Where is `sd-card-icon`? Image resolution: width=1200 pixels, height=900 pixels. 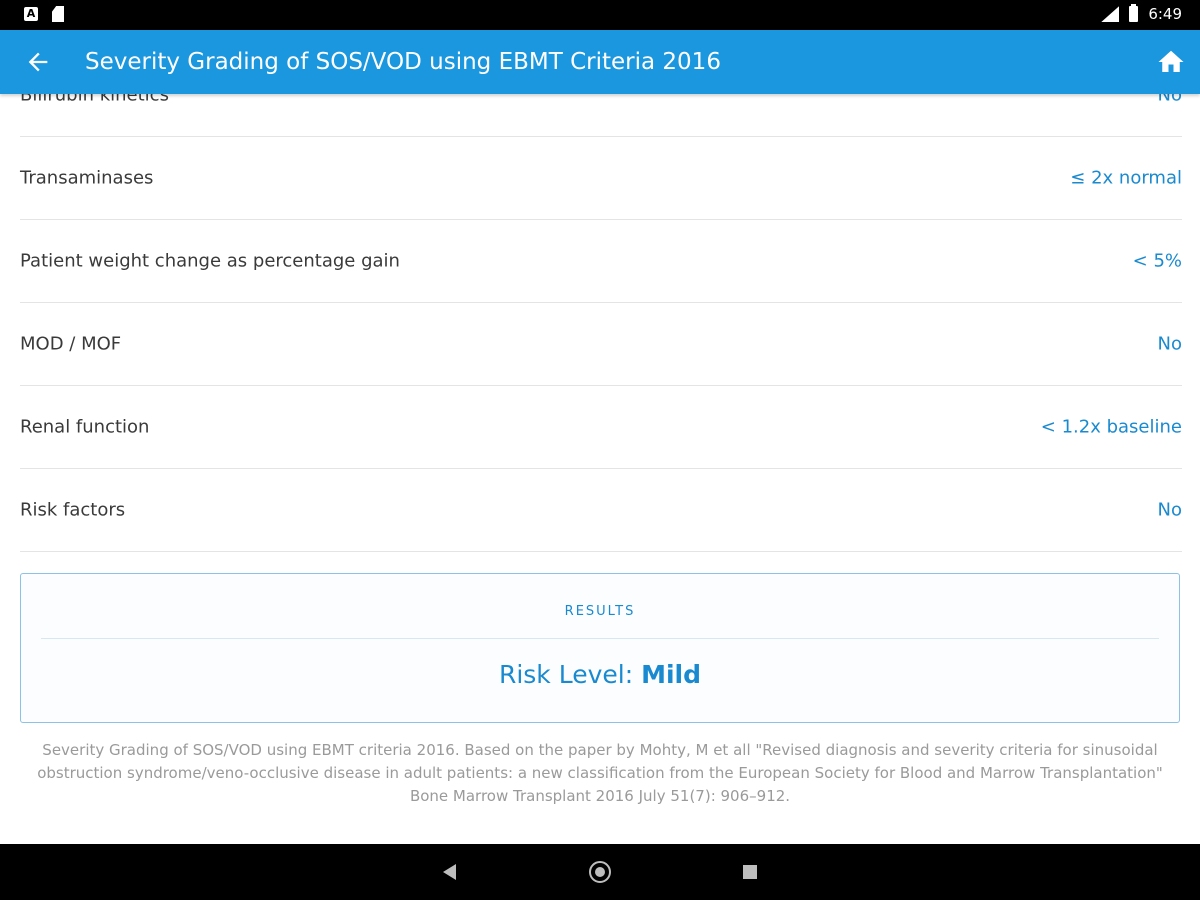 sd-card-icon is located at coordinates (58, 14).